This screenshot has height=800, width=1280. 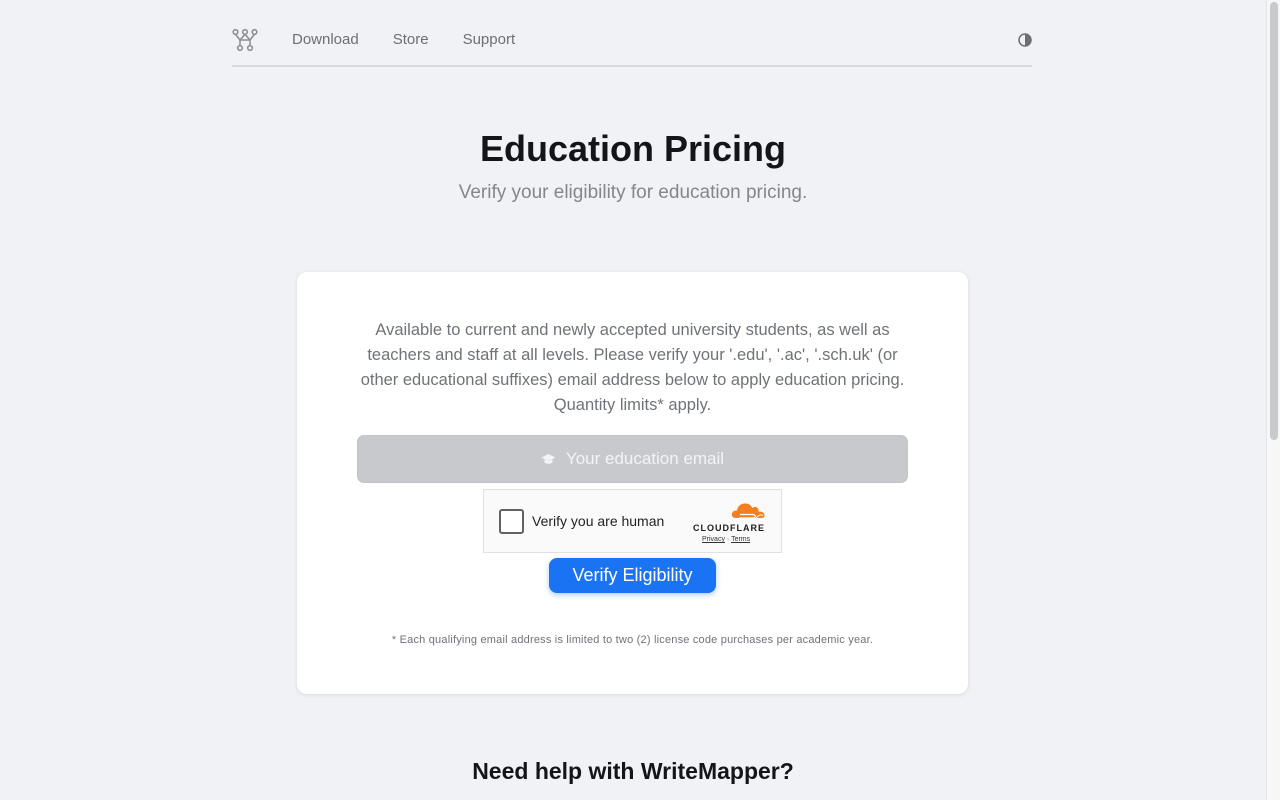 What do you see at coordinates (748, 511) in the screenshot?
I see `cloudflare-cloud-icon` at bounding box center [748, 511].